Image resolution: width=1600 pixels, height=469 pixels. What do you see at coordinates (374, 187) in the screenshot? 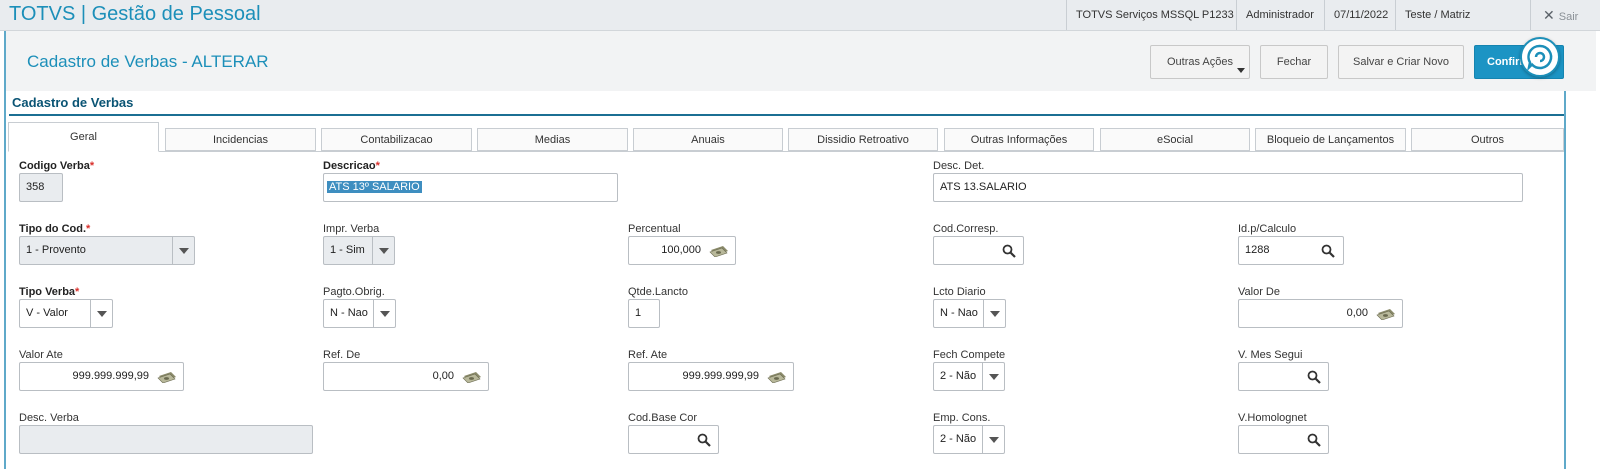
I see `descricao-value: ATS 13º SALARIO` at bounding box center [374, 187].